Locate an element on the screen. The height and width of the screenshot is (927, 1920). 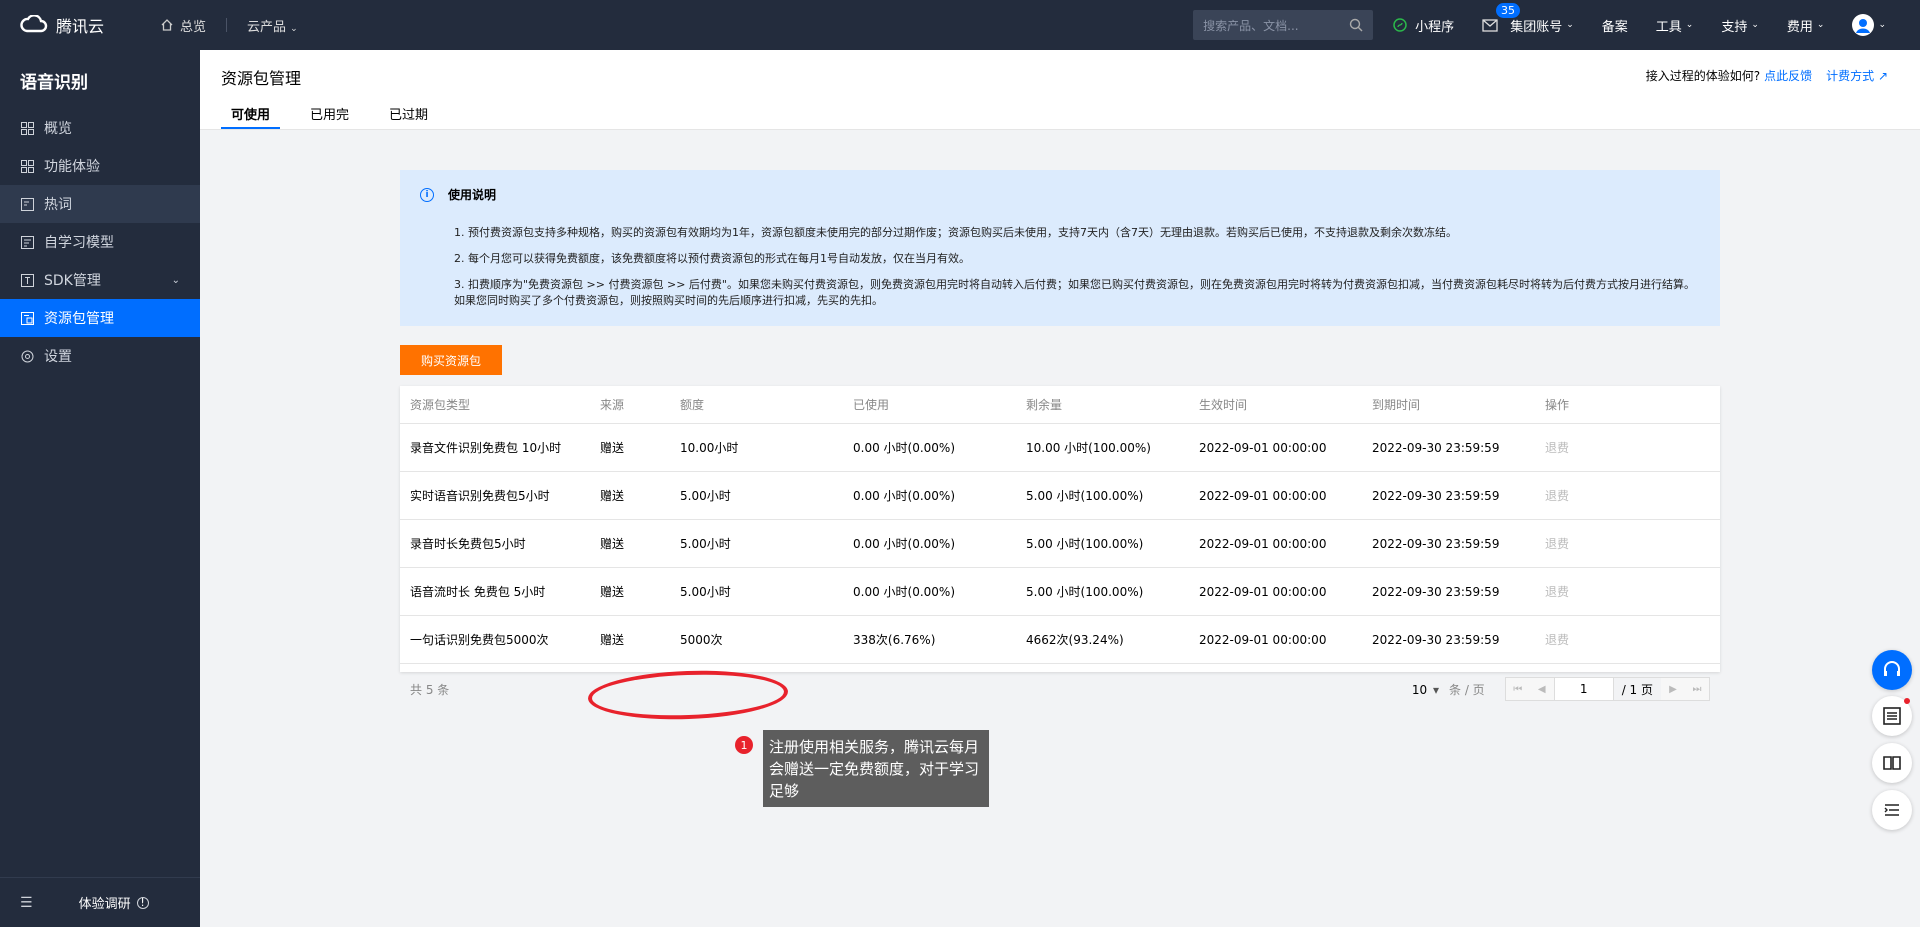
sidebar-item-resource-packs: 资源包管理 is located at coordinates (100, 318).